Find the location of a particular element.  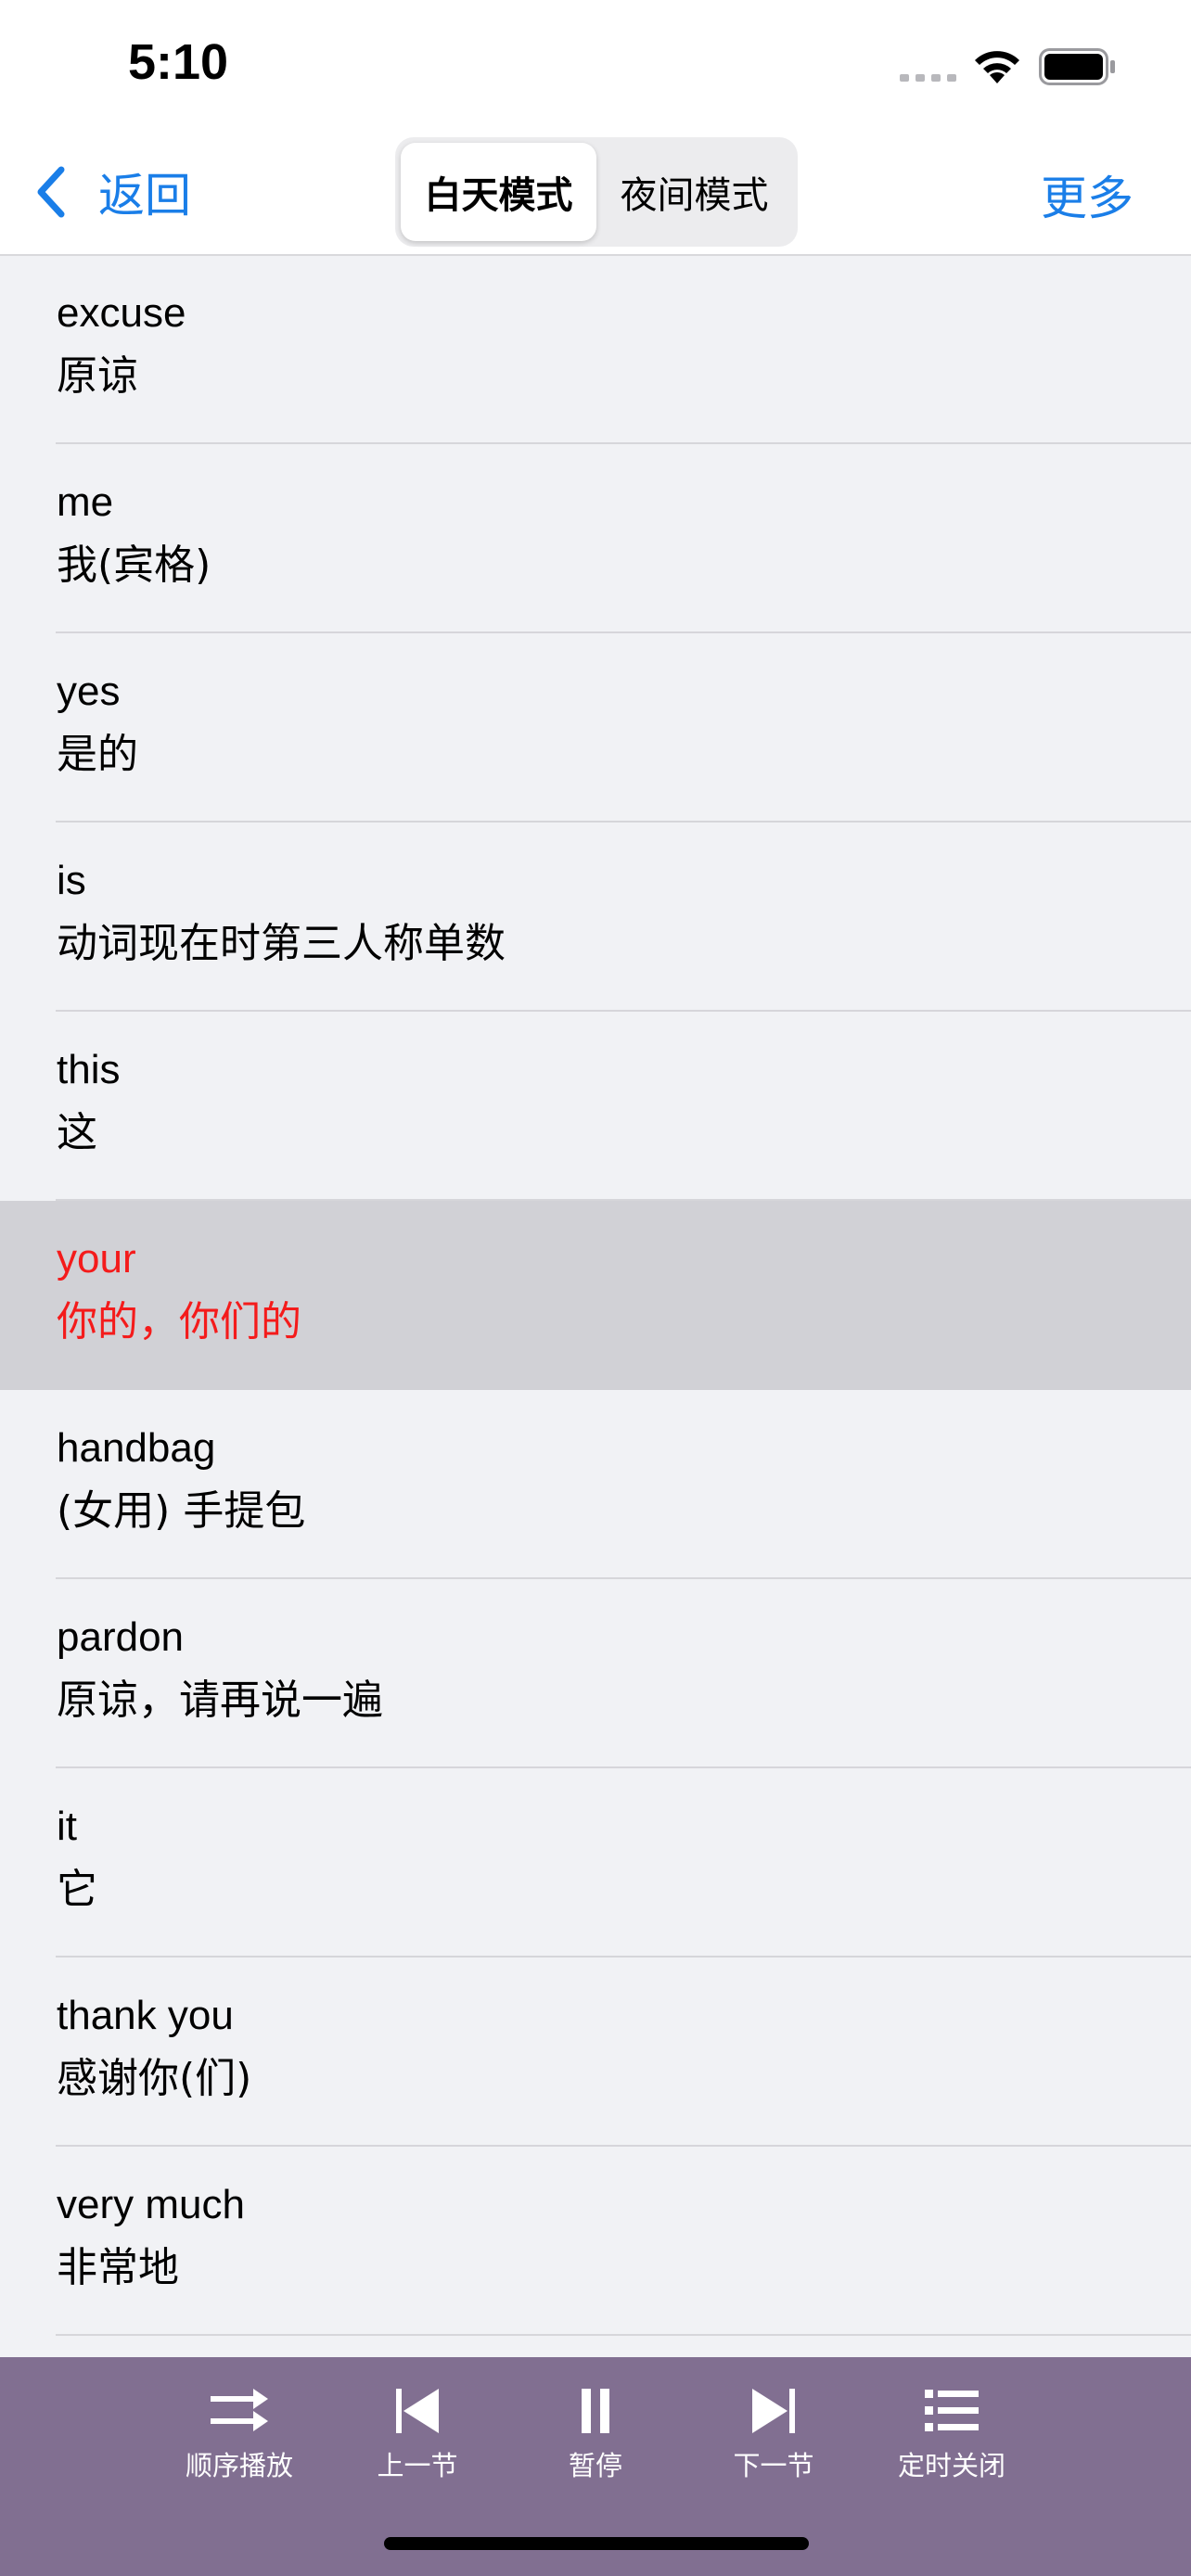

sequential-play-label: 顺序播放 is located at coordinates (239, 2465).